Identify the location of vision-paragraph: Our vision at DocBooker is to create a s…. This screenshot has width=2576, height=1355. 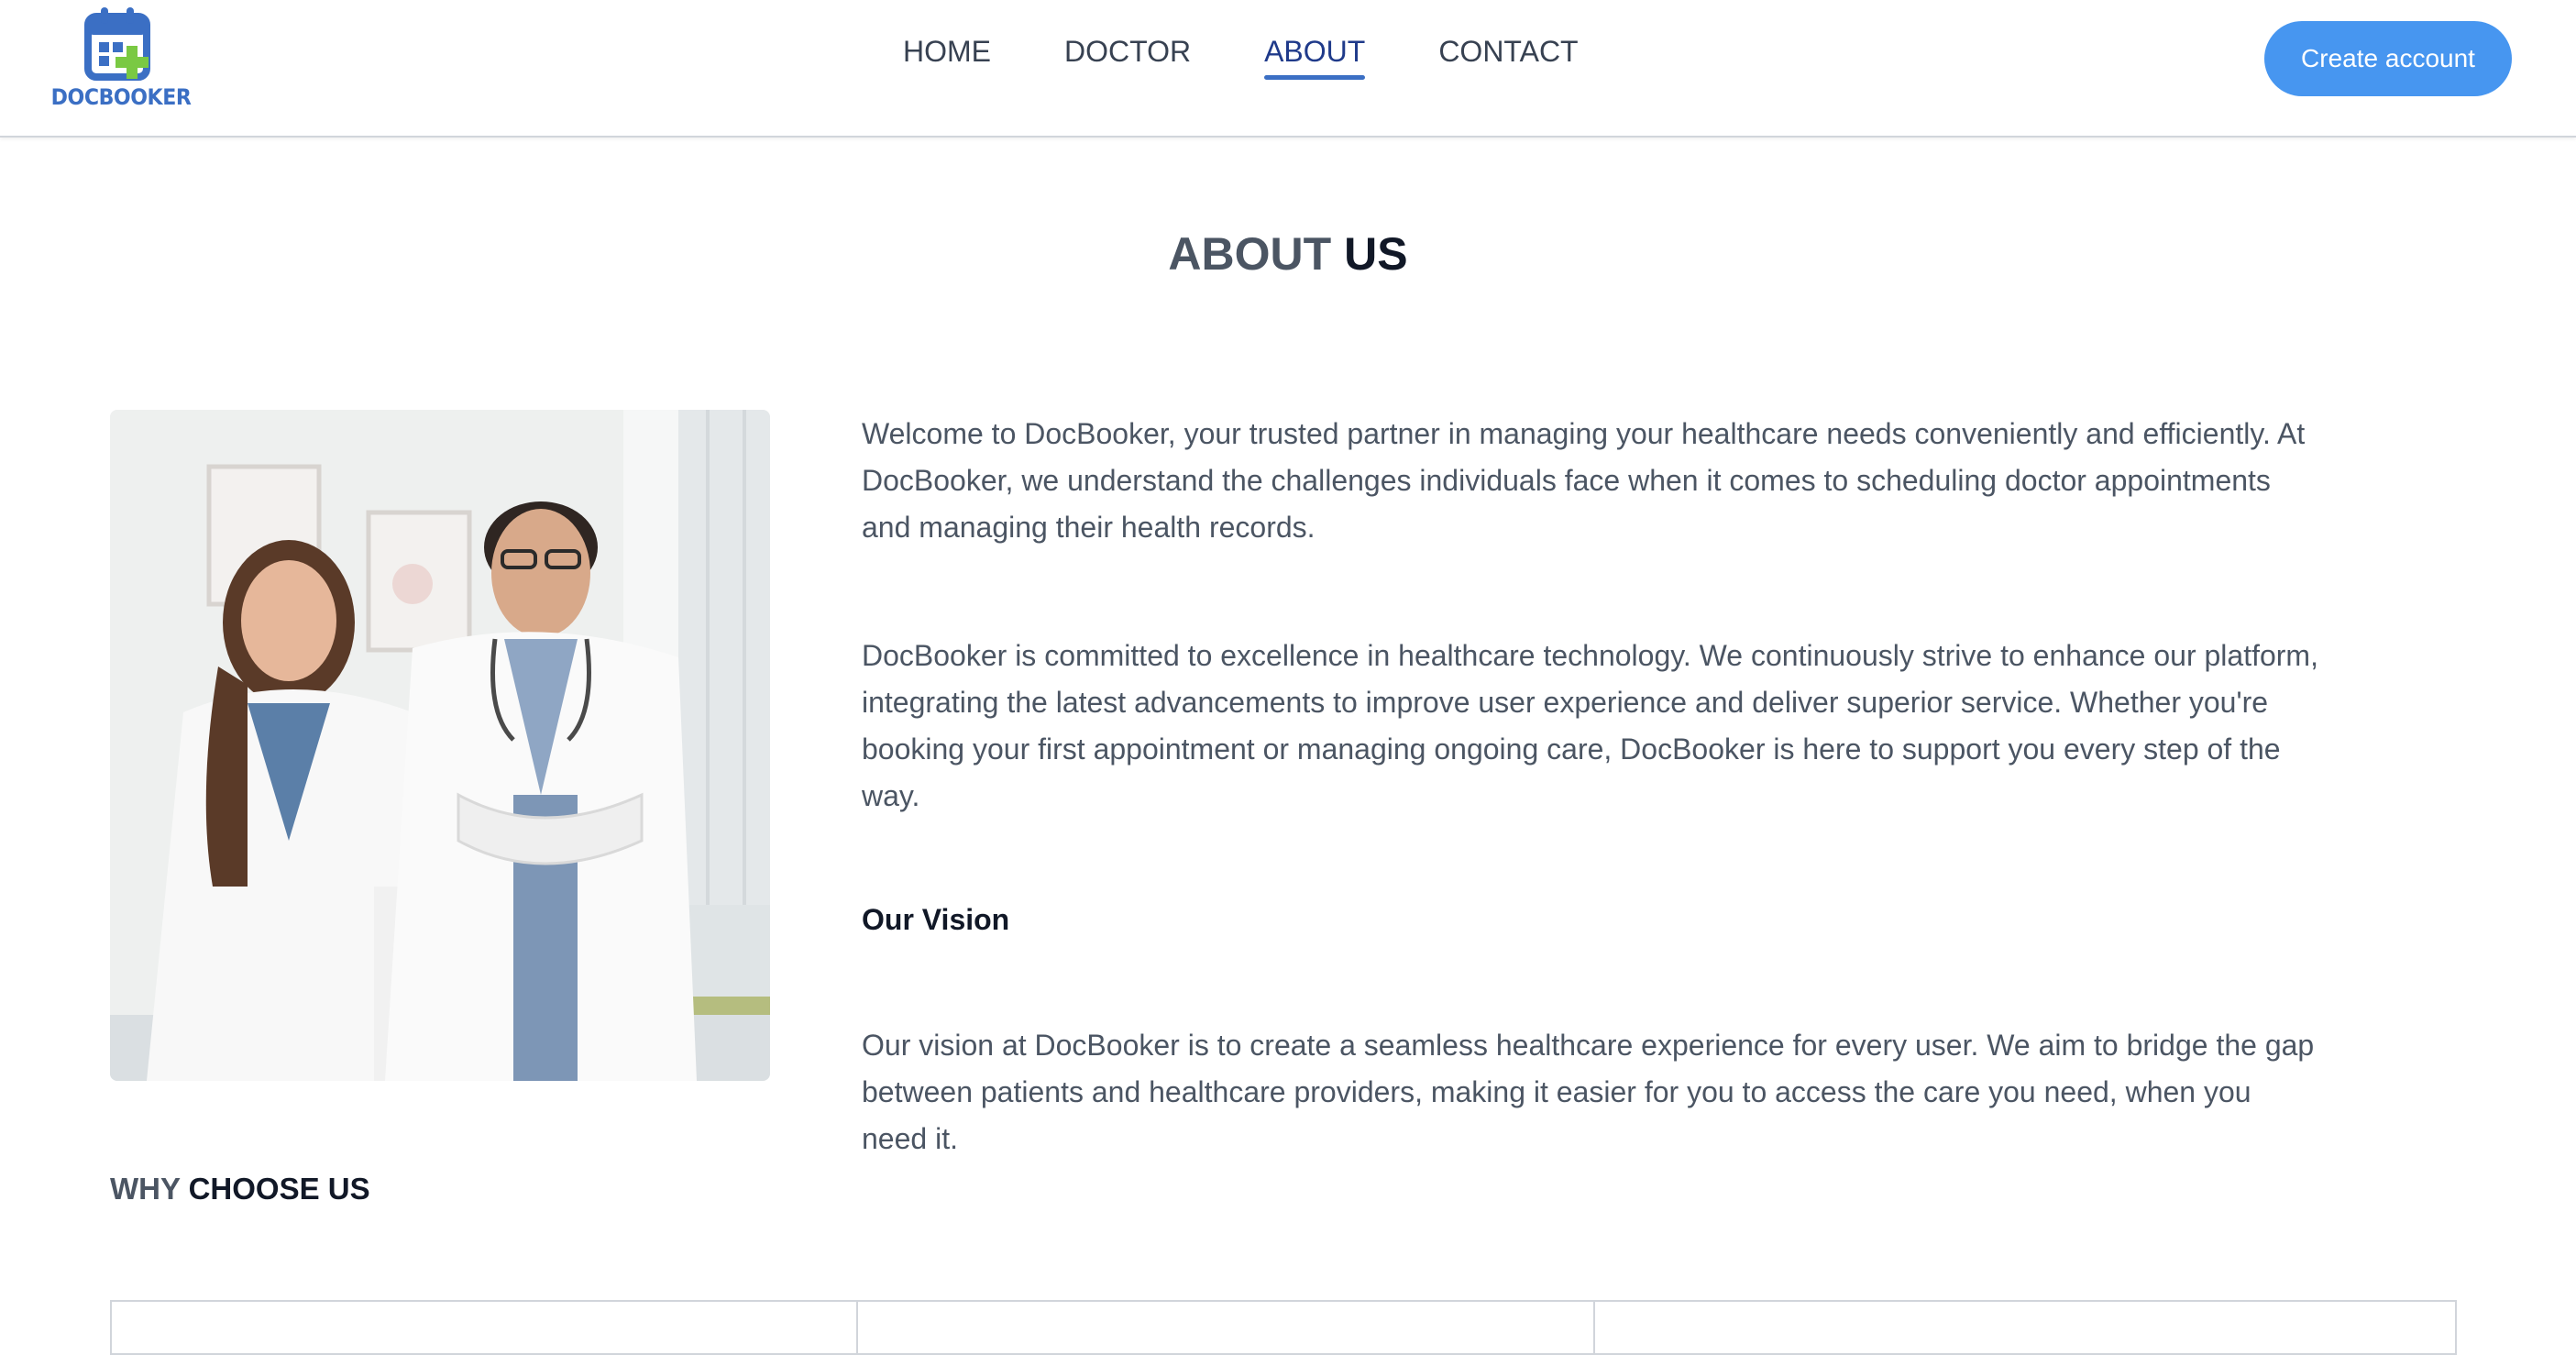
(1589, 1092).